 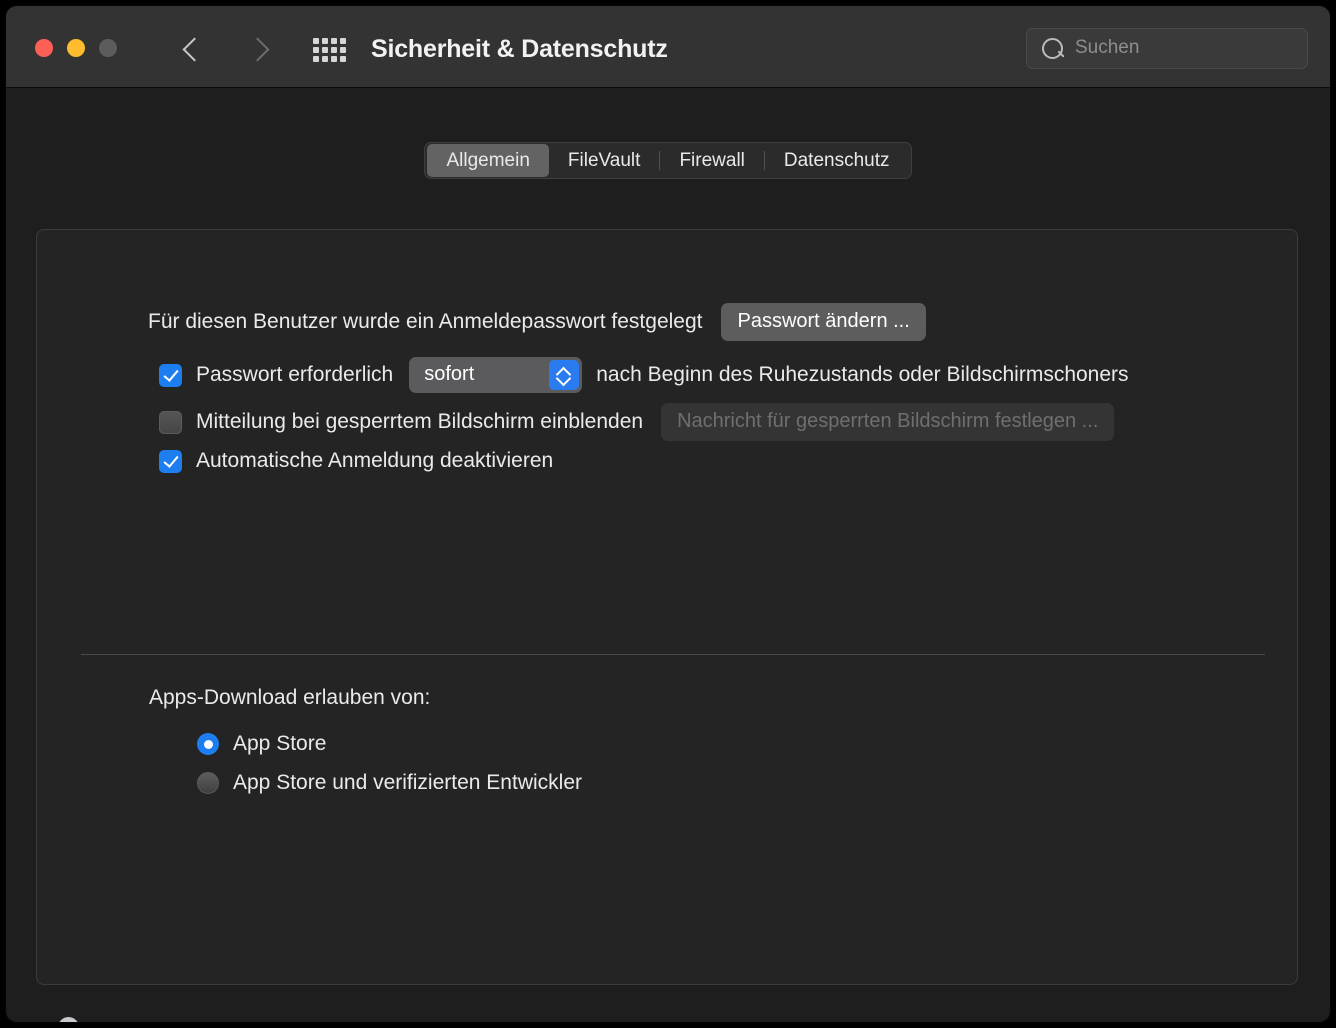 What do you see at coordinates (564, 375) in the screenshot?
I see `chevron-up-down-icon` at bounding box center [564, 375].